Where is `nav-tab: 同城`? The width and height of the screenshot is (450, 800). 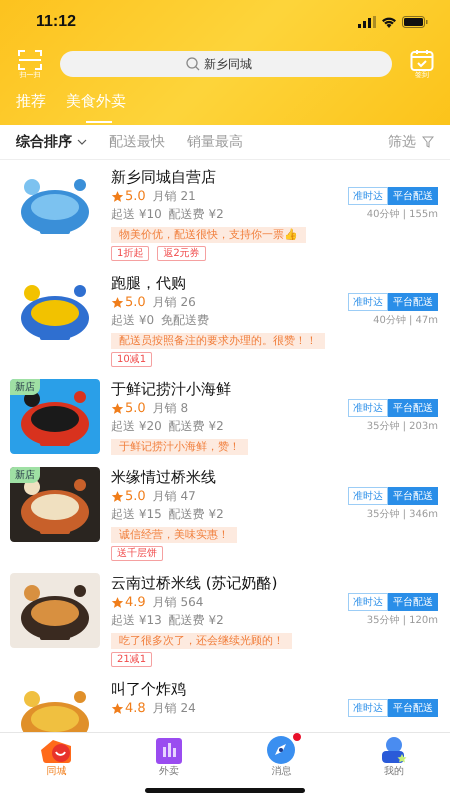
nav-tab: 同城 is located at coordinates (56, 756).